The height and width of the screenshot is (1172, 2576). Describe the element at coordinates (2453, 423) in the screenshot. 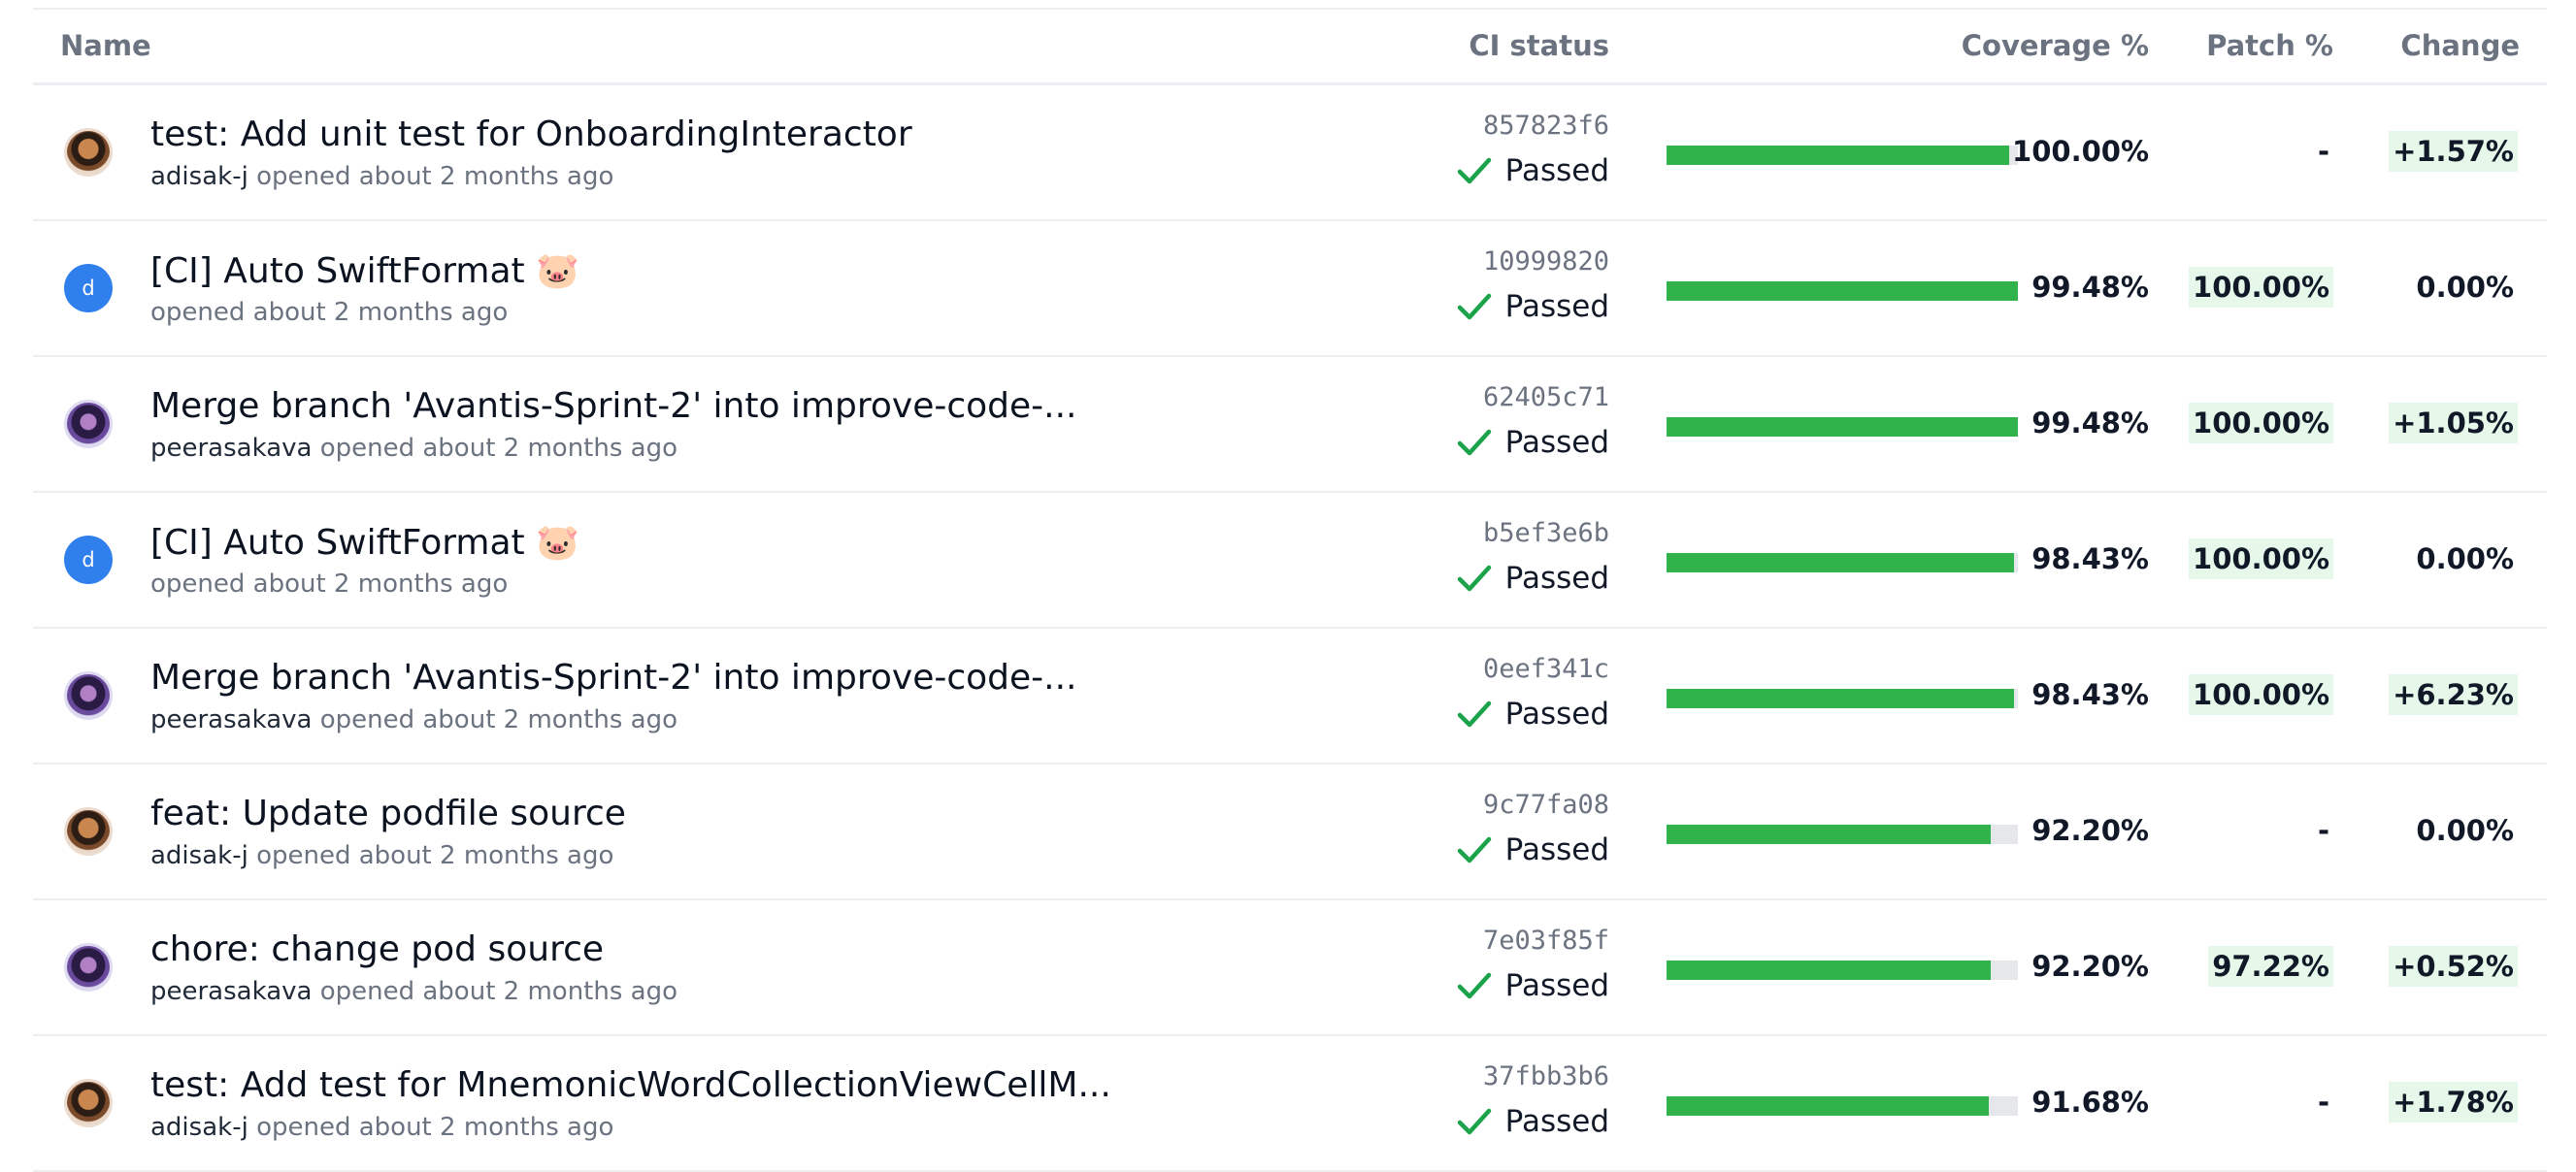

I see `change-value: +1.05%` at that location.